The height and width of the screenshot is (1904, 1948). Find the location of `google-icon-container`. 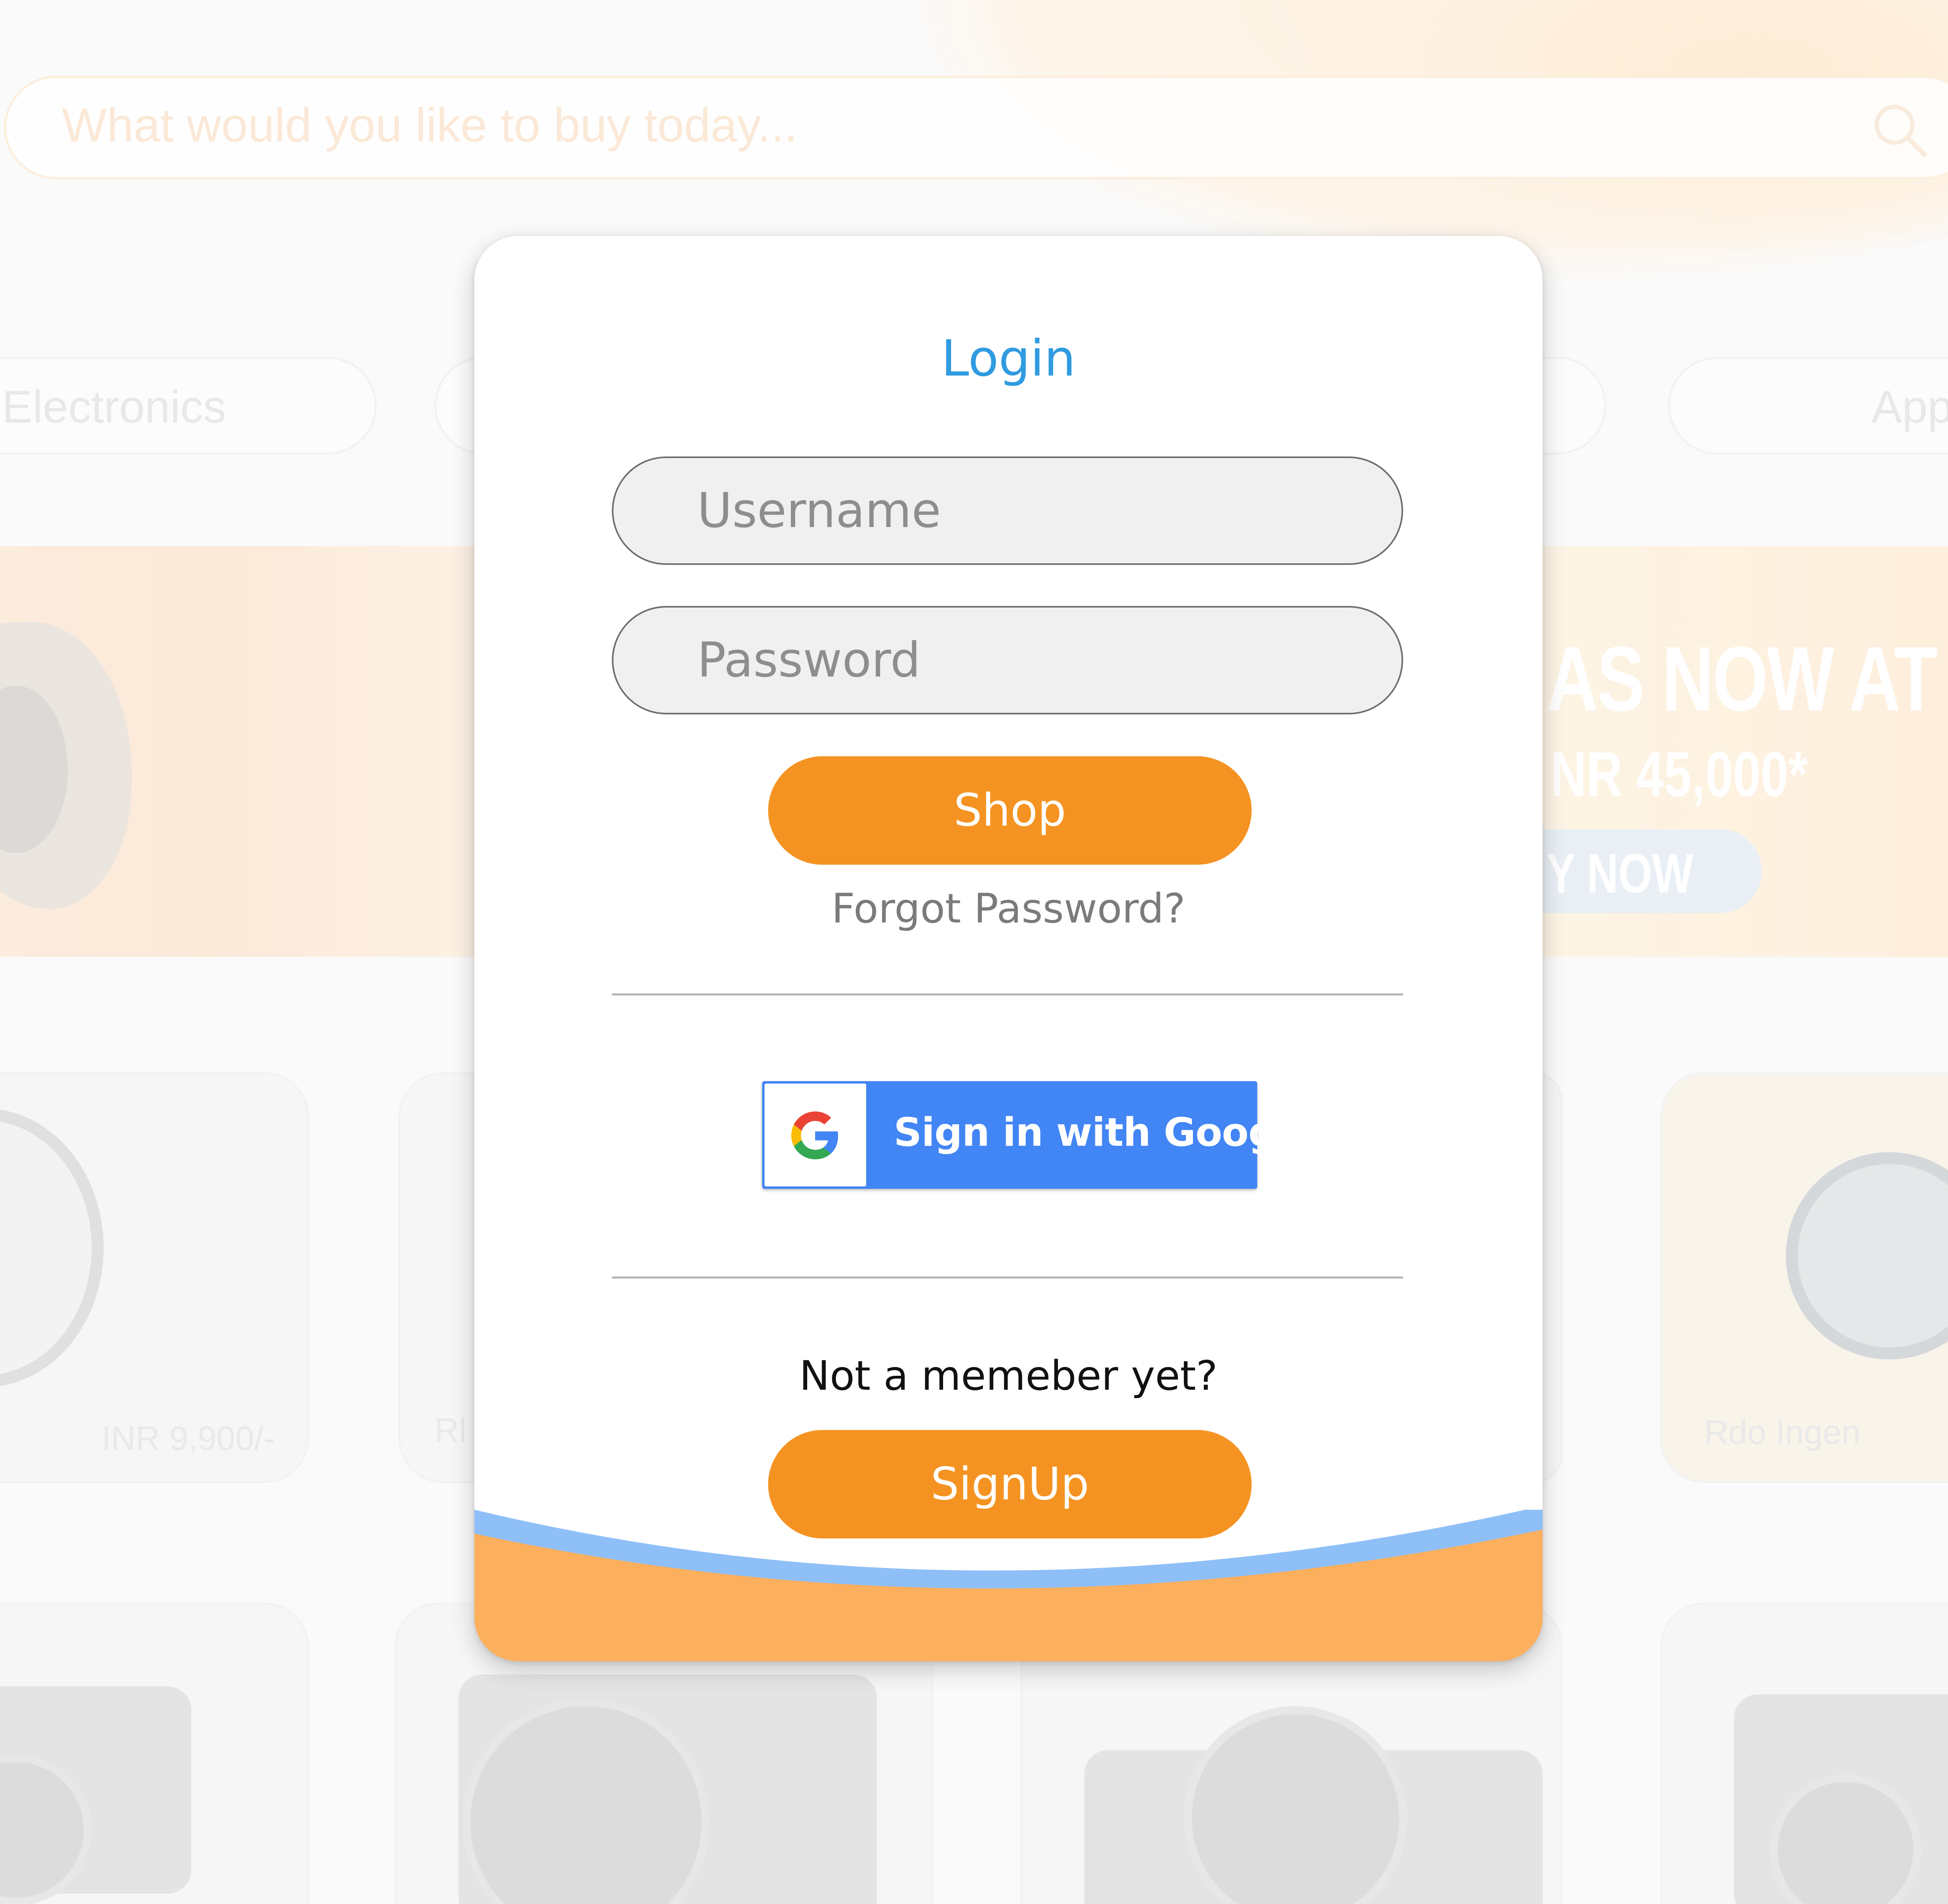

google-icon-container is located at coordinates (815, 1135).